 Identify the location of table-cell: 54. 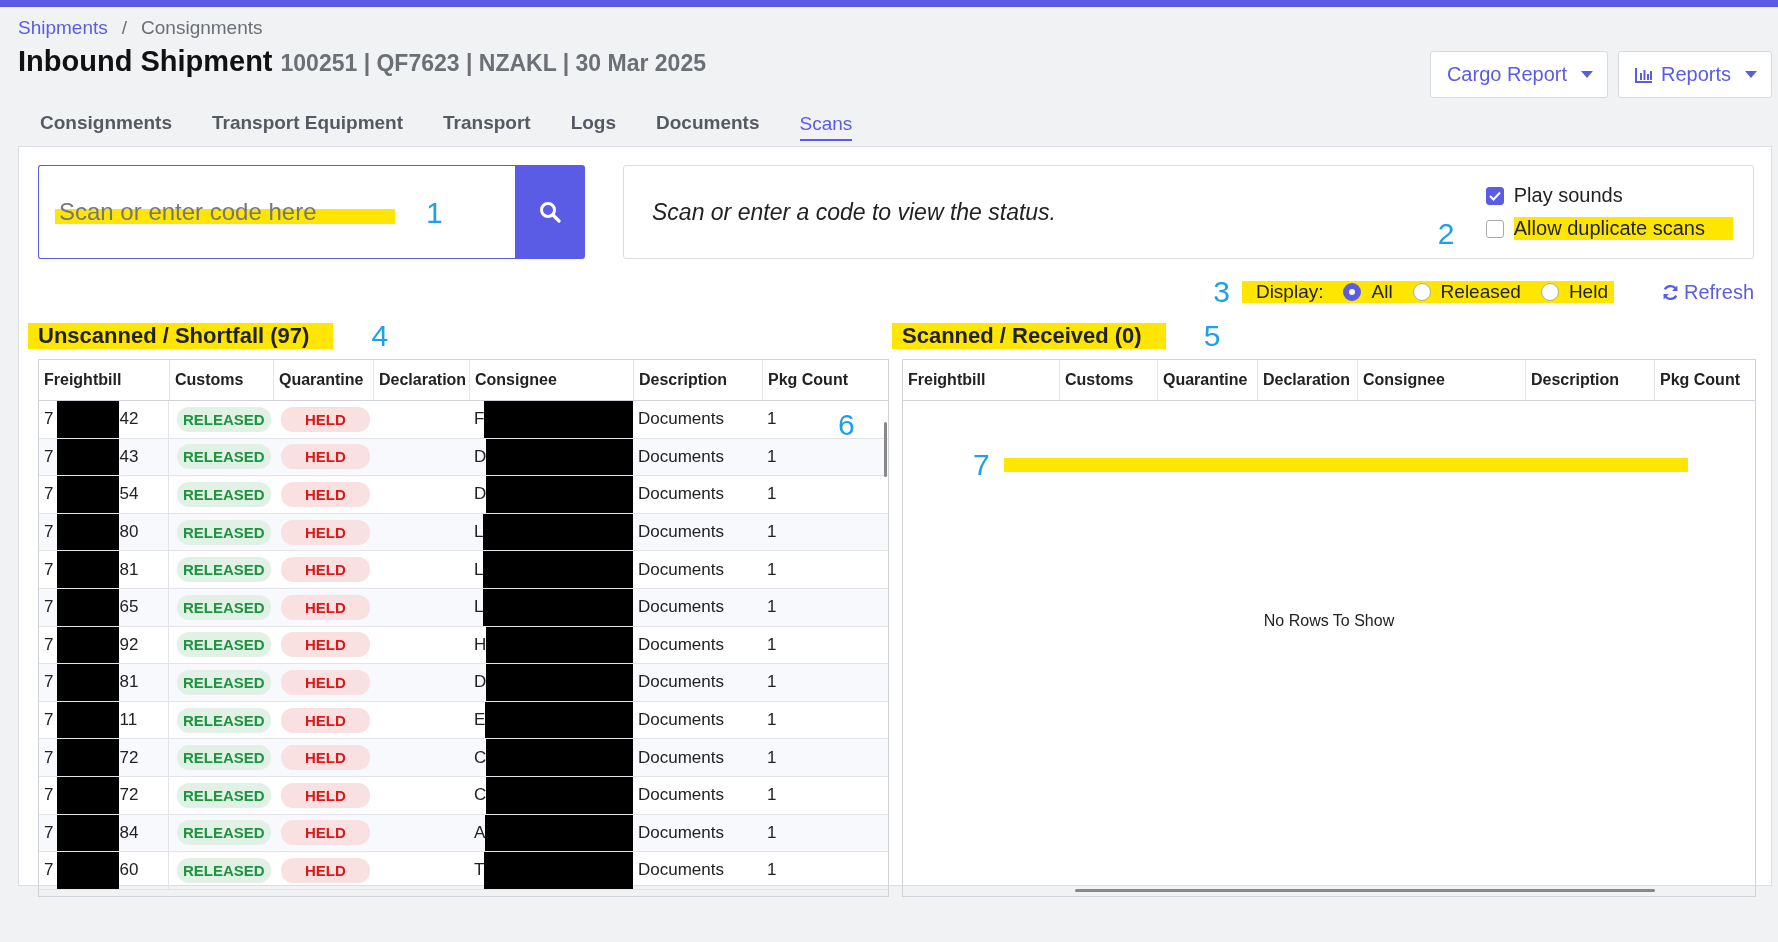
(129, 494).